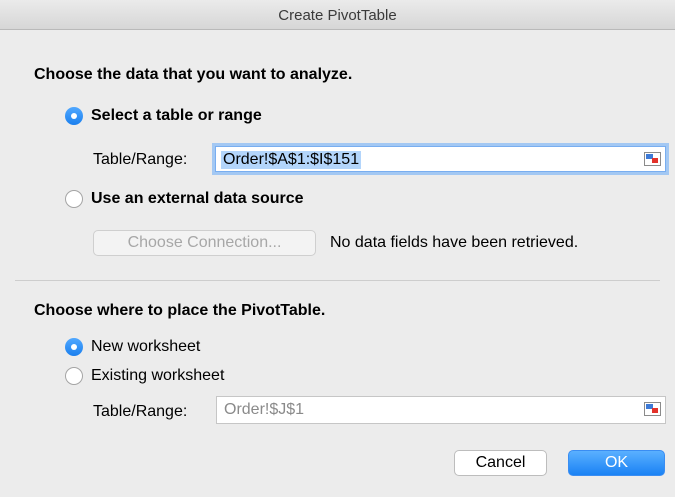 This screenshot has height=497, width=675. What do you see at coordinates (176, 115) in the screenshot?
I see `select-range-label: Select a table or range` at bounding box center [176, 115].